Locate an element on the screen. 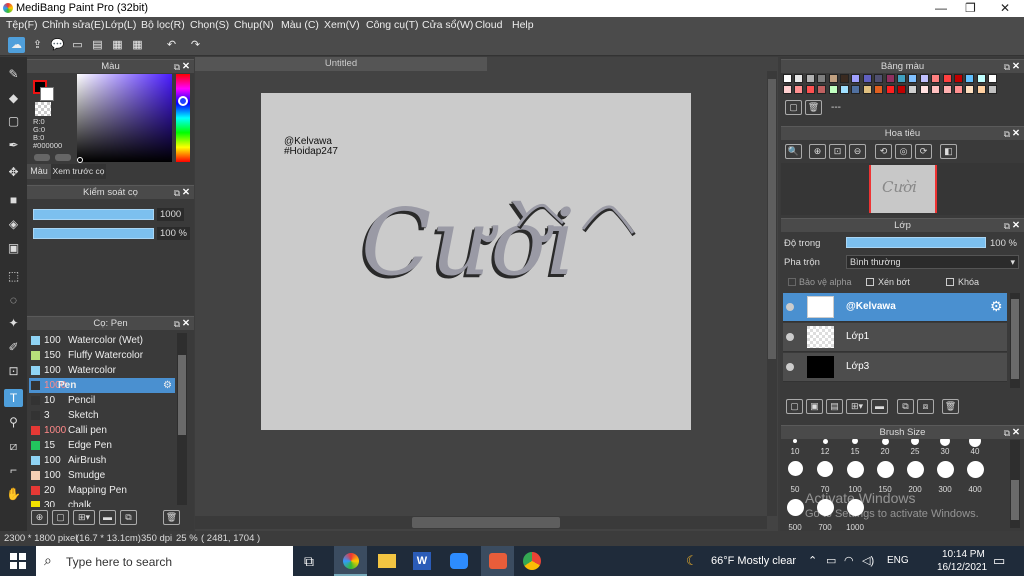  select-eraser-icon: ⊡ is located at coordinates (13, 371).